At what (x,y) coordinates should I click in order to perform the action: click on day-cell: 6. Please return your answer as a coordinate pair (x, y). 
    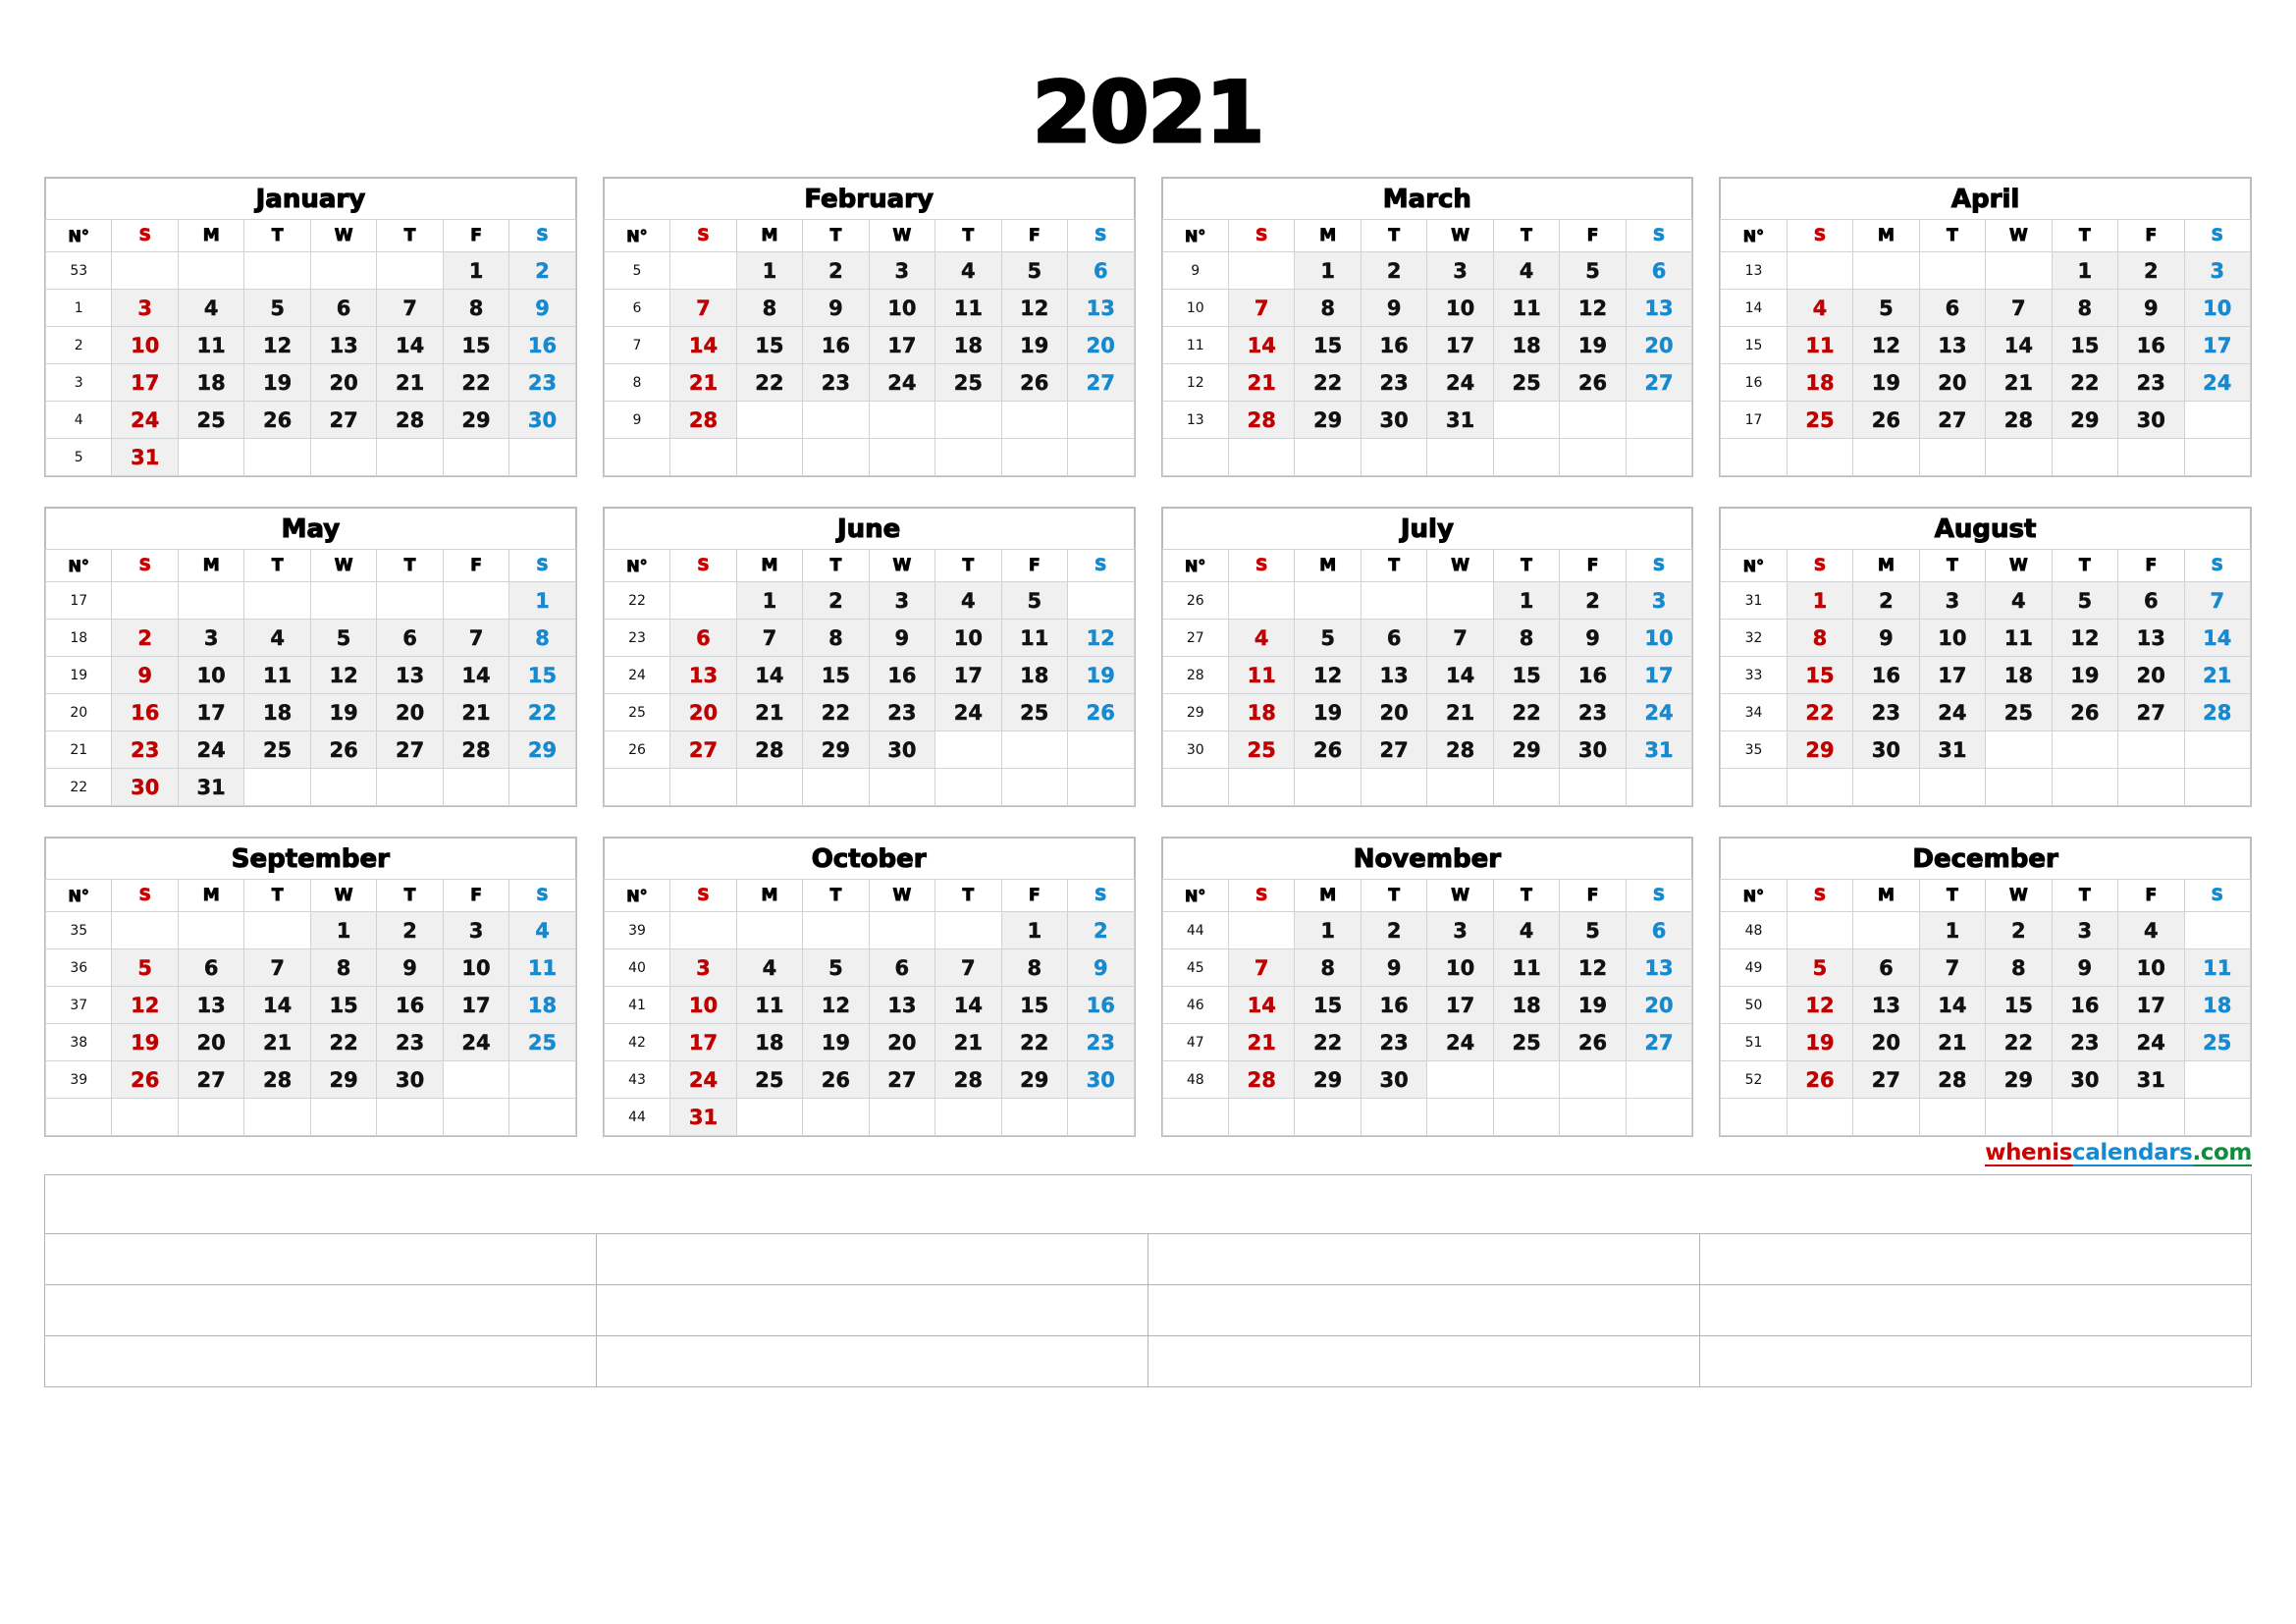
    Looking at the image, I should click on (1659, 270).